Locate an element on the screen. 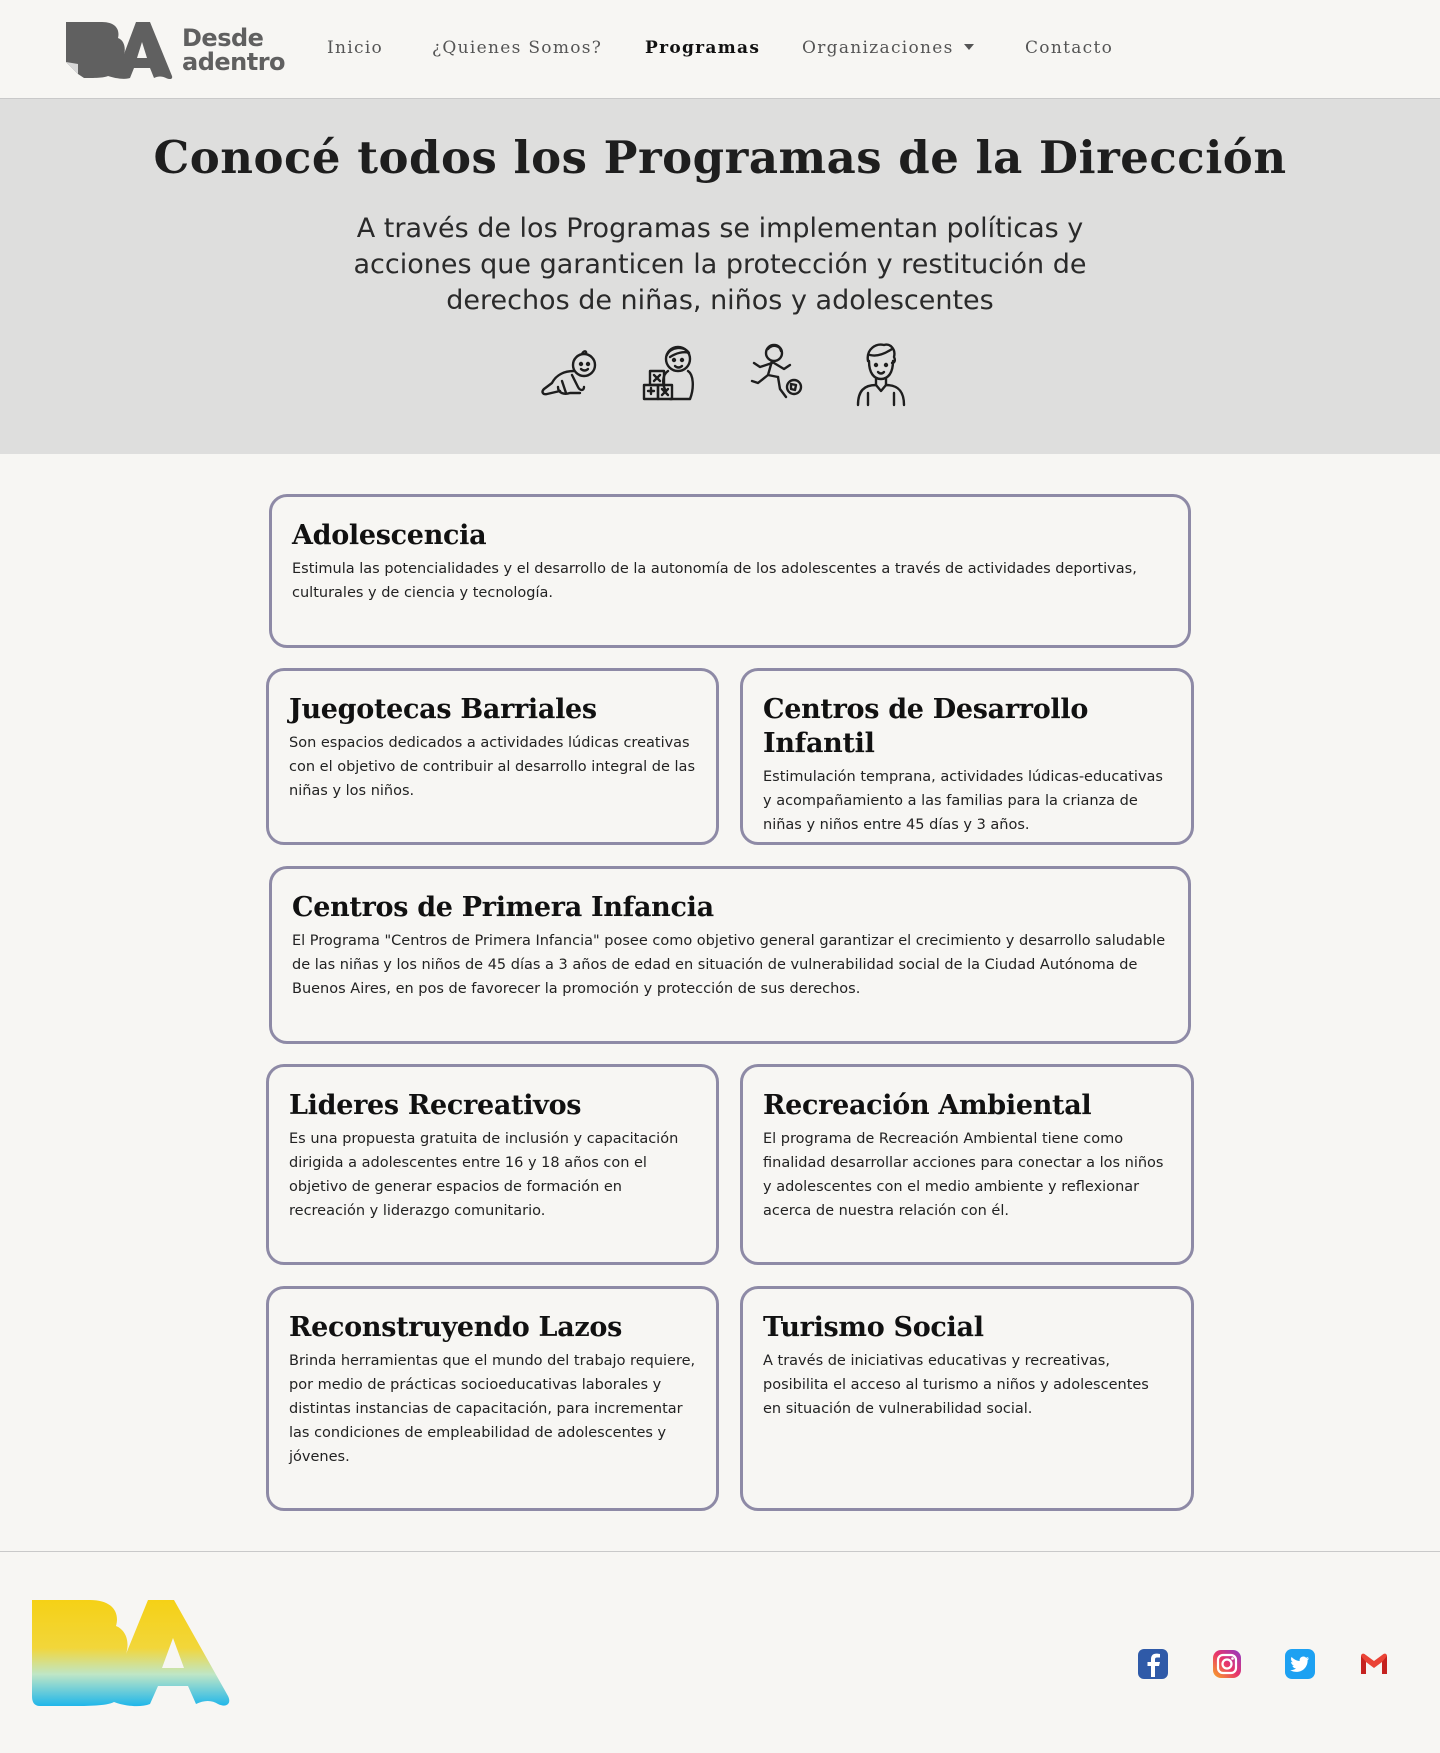 This screenshot has width=1440, height=1753. facebook-icon is located at coordinates (1153, 1664).